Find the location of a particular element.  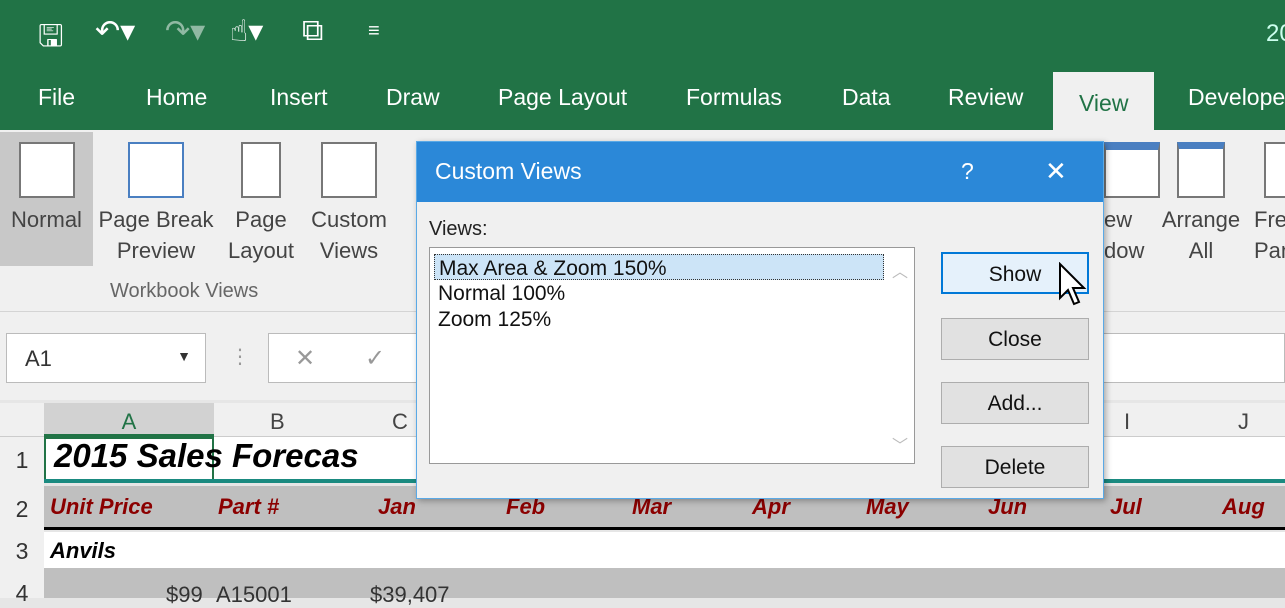

org-chart-icon: ⧉ is located at coordinates (312, 31).